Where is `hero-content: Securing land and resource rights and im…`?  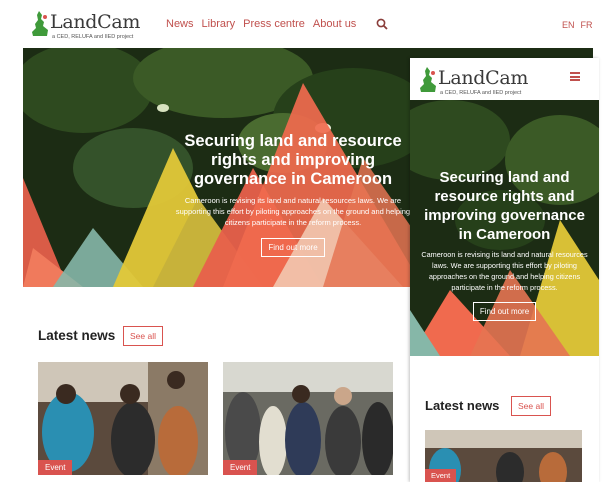
hero-content: Securing land and resource rights and im… is located at coordinates (293, 194).